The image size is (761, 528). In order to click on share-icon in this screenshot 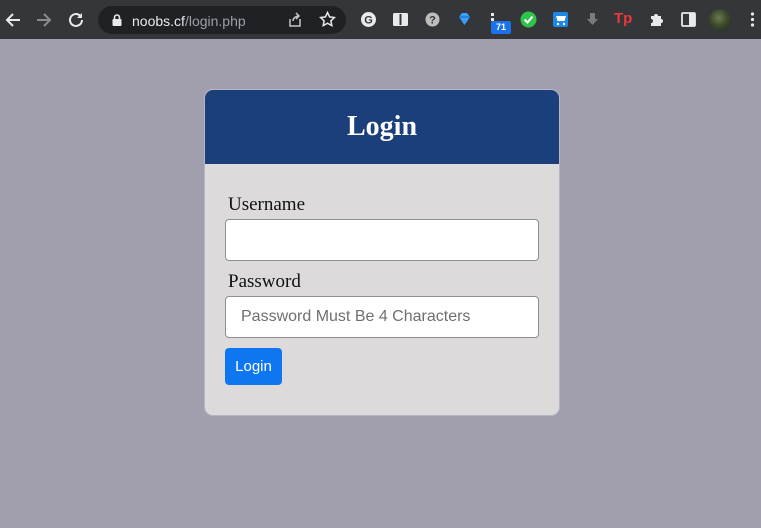, I will do `click(295, 20)`.